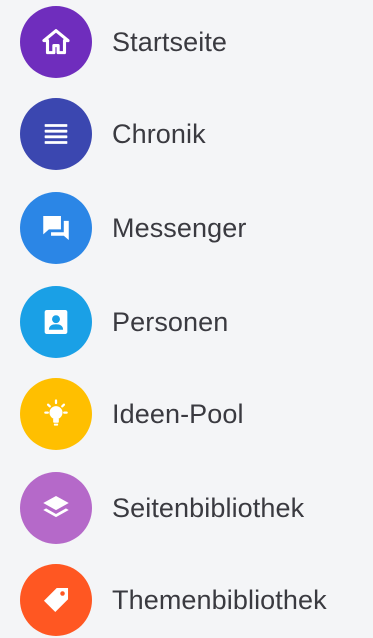 Image resolution: width=373 pixels, height=638 pixels. I want to click on nav-item-themenbibliothek: Themenbibliothek, so click(186, 599).